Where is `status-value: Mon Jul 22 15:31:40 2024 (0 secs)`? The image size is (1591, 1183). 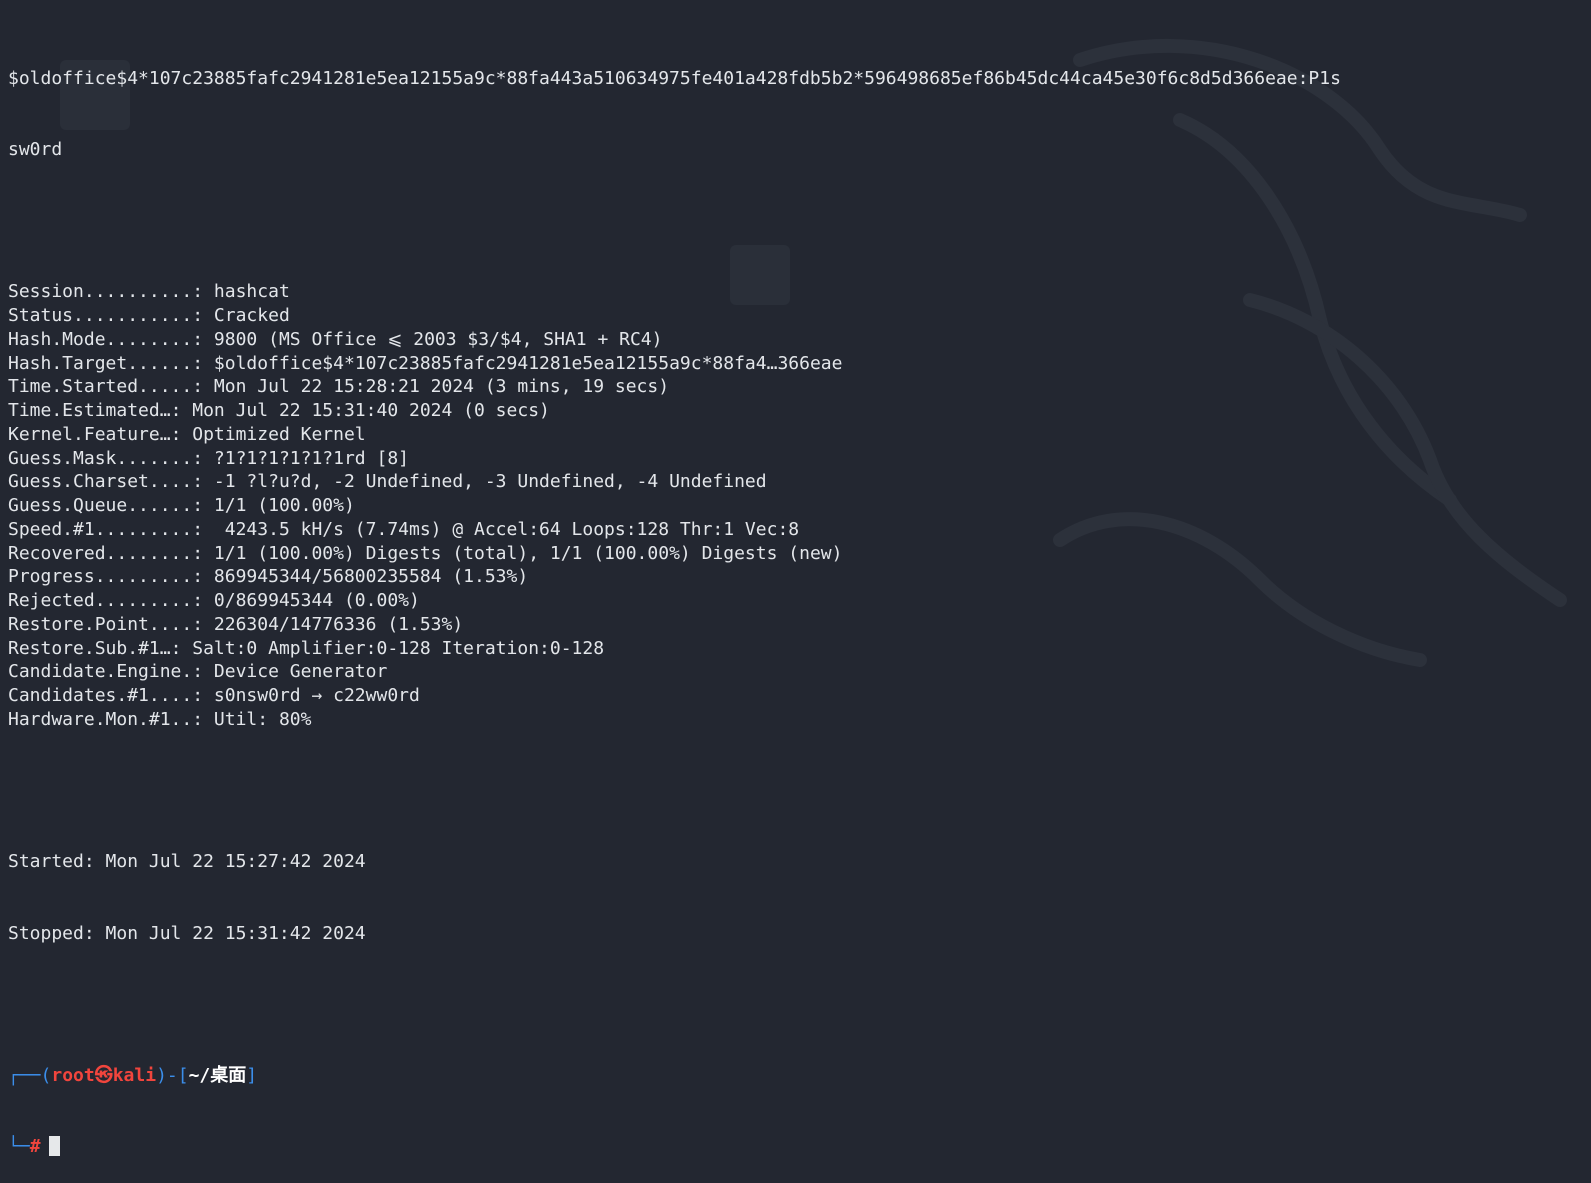
status-value: Mon Jul 22 15:31:40 2024 (0 secs) is located at coordinates (371, 410).